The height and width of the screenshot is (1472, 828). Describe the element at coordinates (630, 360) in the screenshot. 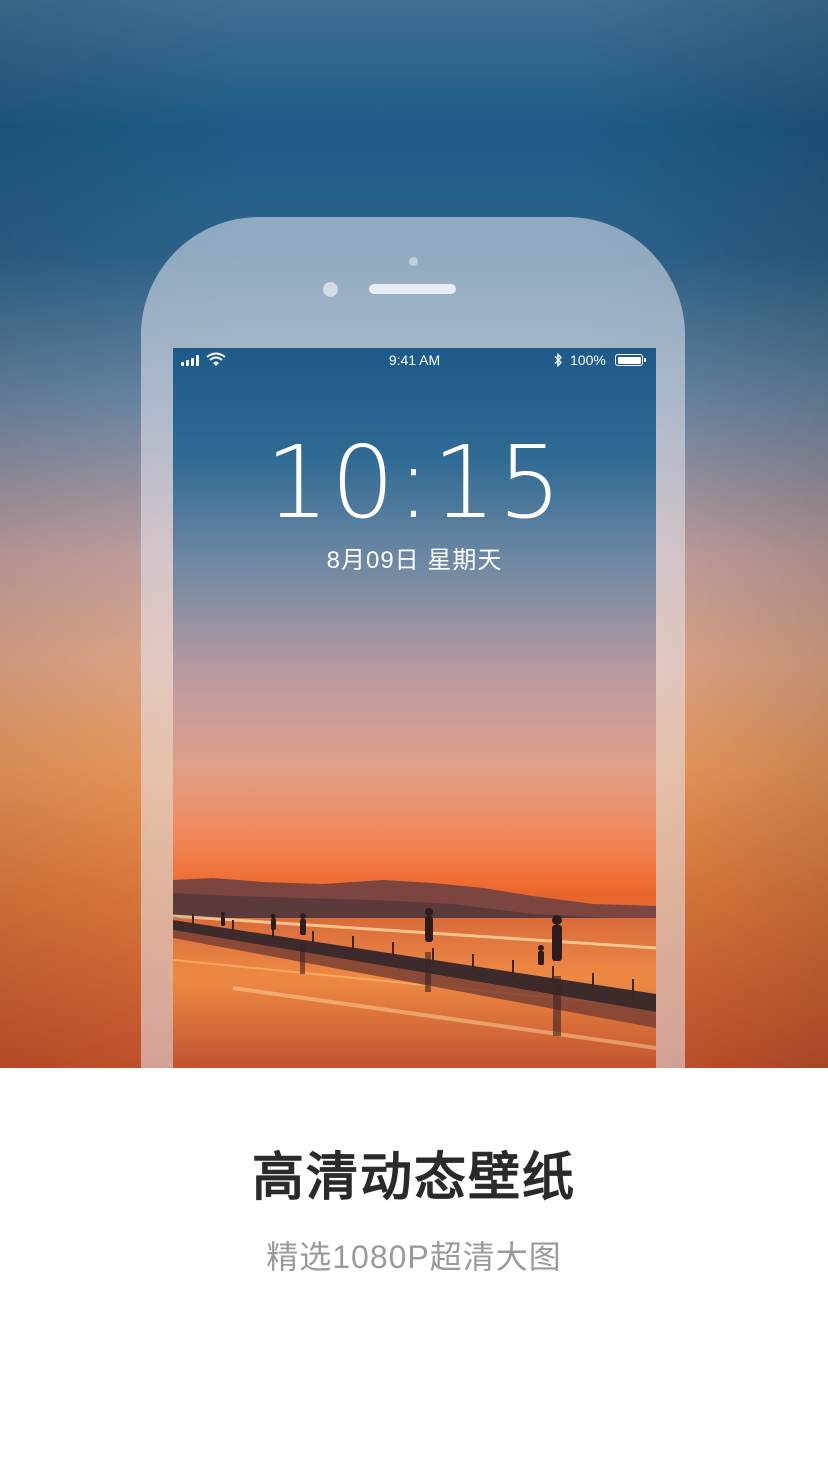

I see `battery-full-icon` at that location.